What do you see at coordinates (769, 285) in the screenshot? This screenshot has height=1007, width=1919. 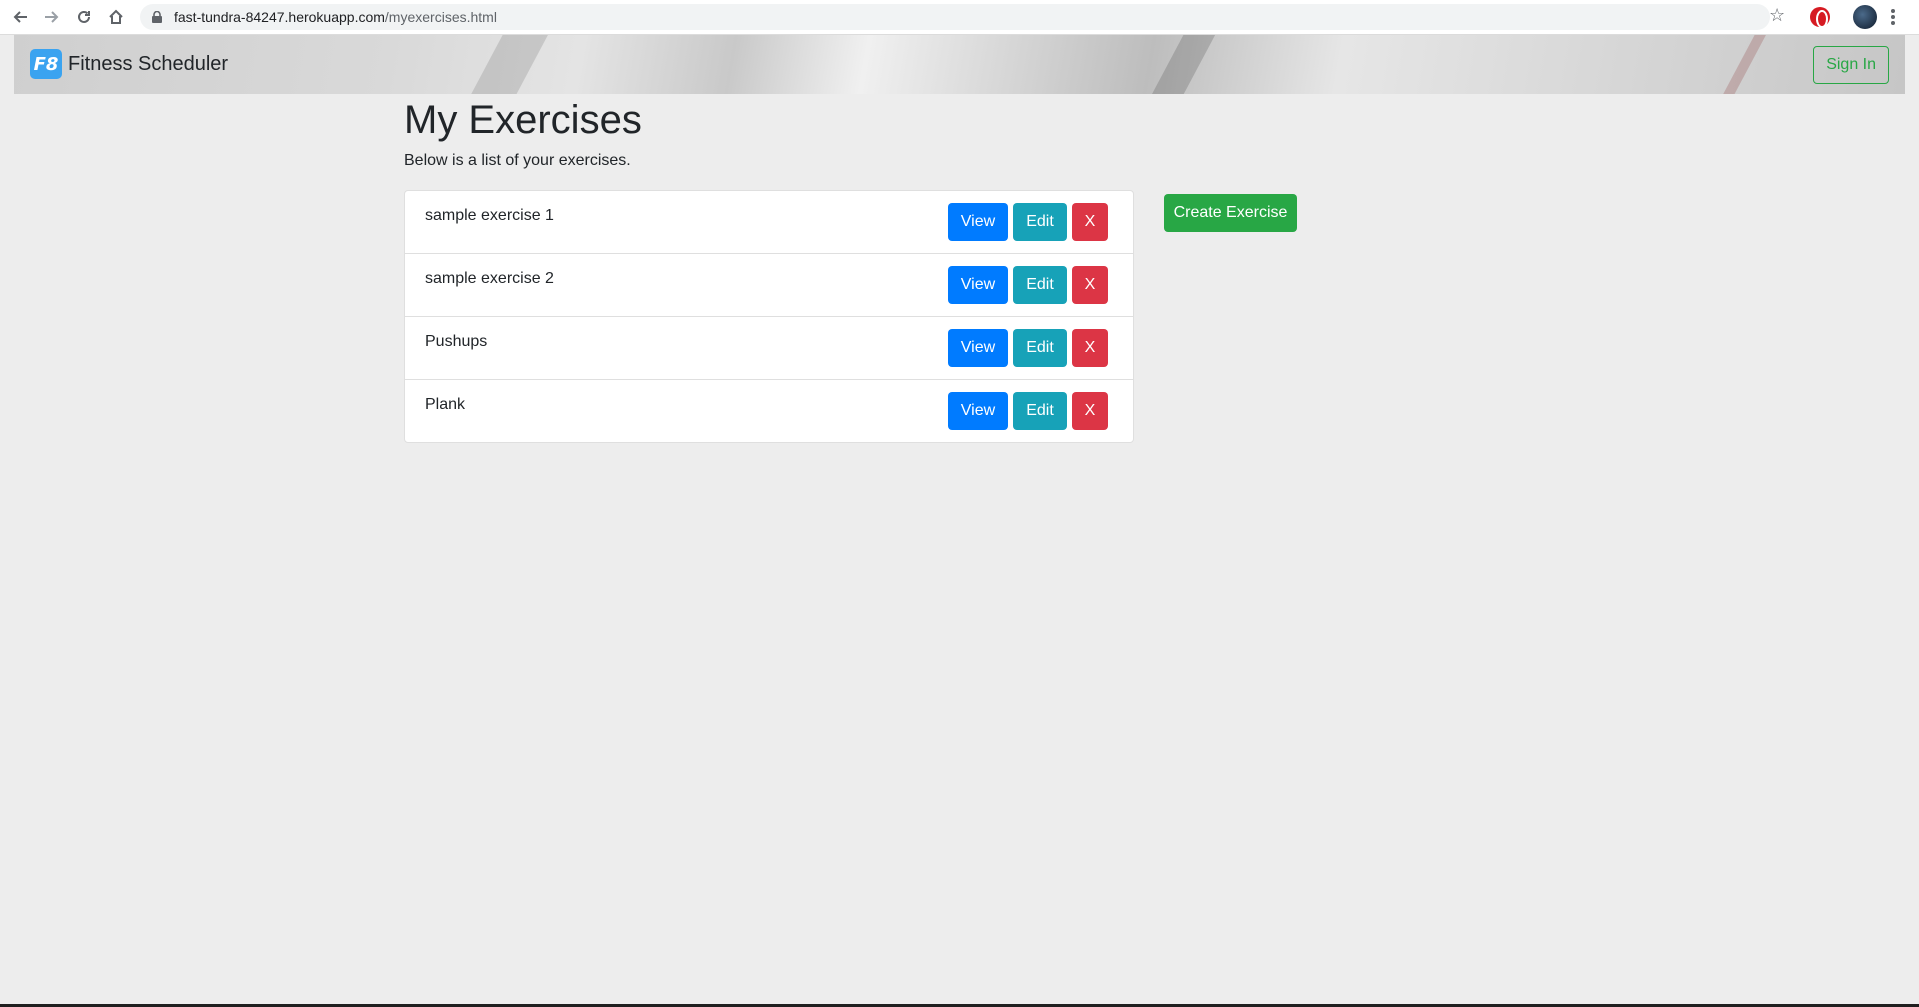 I see `list-item: sample exercise 2 View Edit X` at bounding box center [769, 285].